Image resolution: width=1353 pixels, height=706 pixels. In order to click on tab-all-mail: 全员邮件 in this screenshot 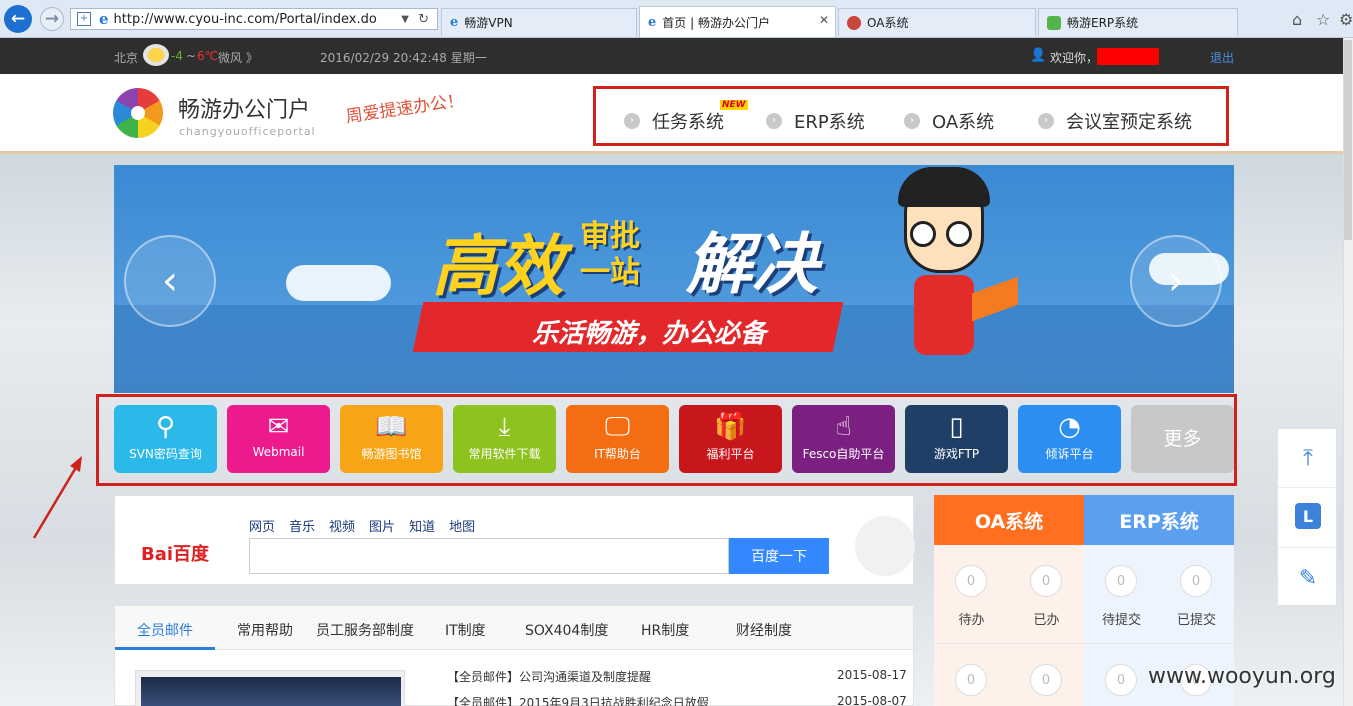, I will do `click(165, 630)`.